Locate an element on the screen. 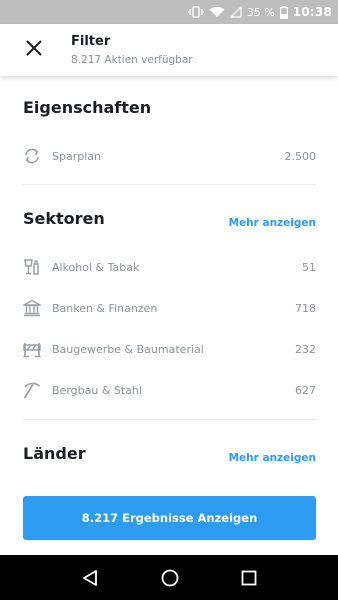  battery-icon is located at coordinates (283, 12).